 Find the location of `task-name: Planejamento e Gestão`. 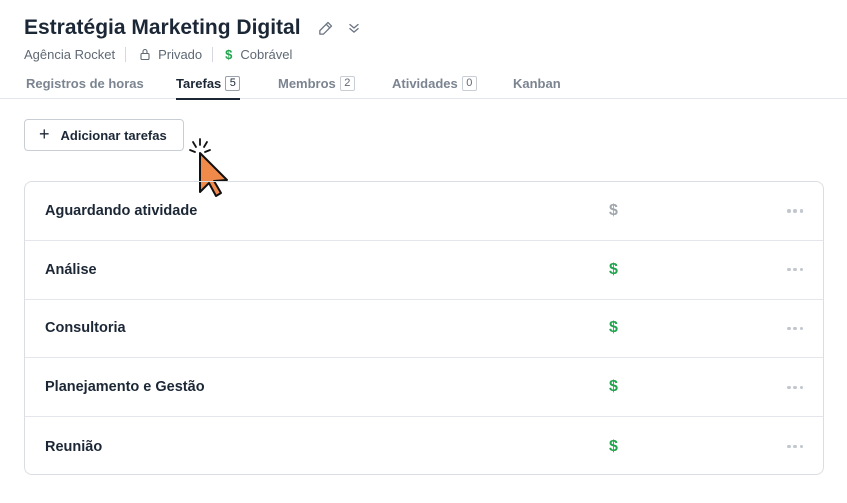

task-name: Planejamento e Gestão is located at coordinates (125, 387).